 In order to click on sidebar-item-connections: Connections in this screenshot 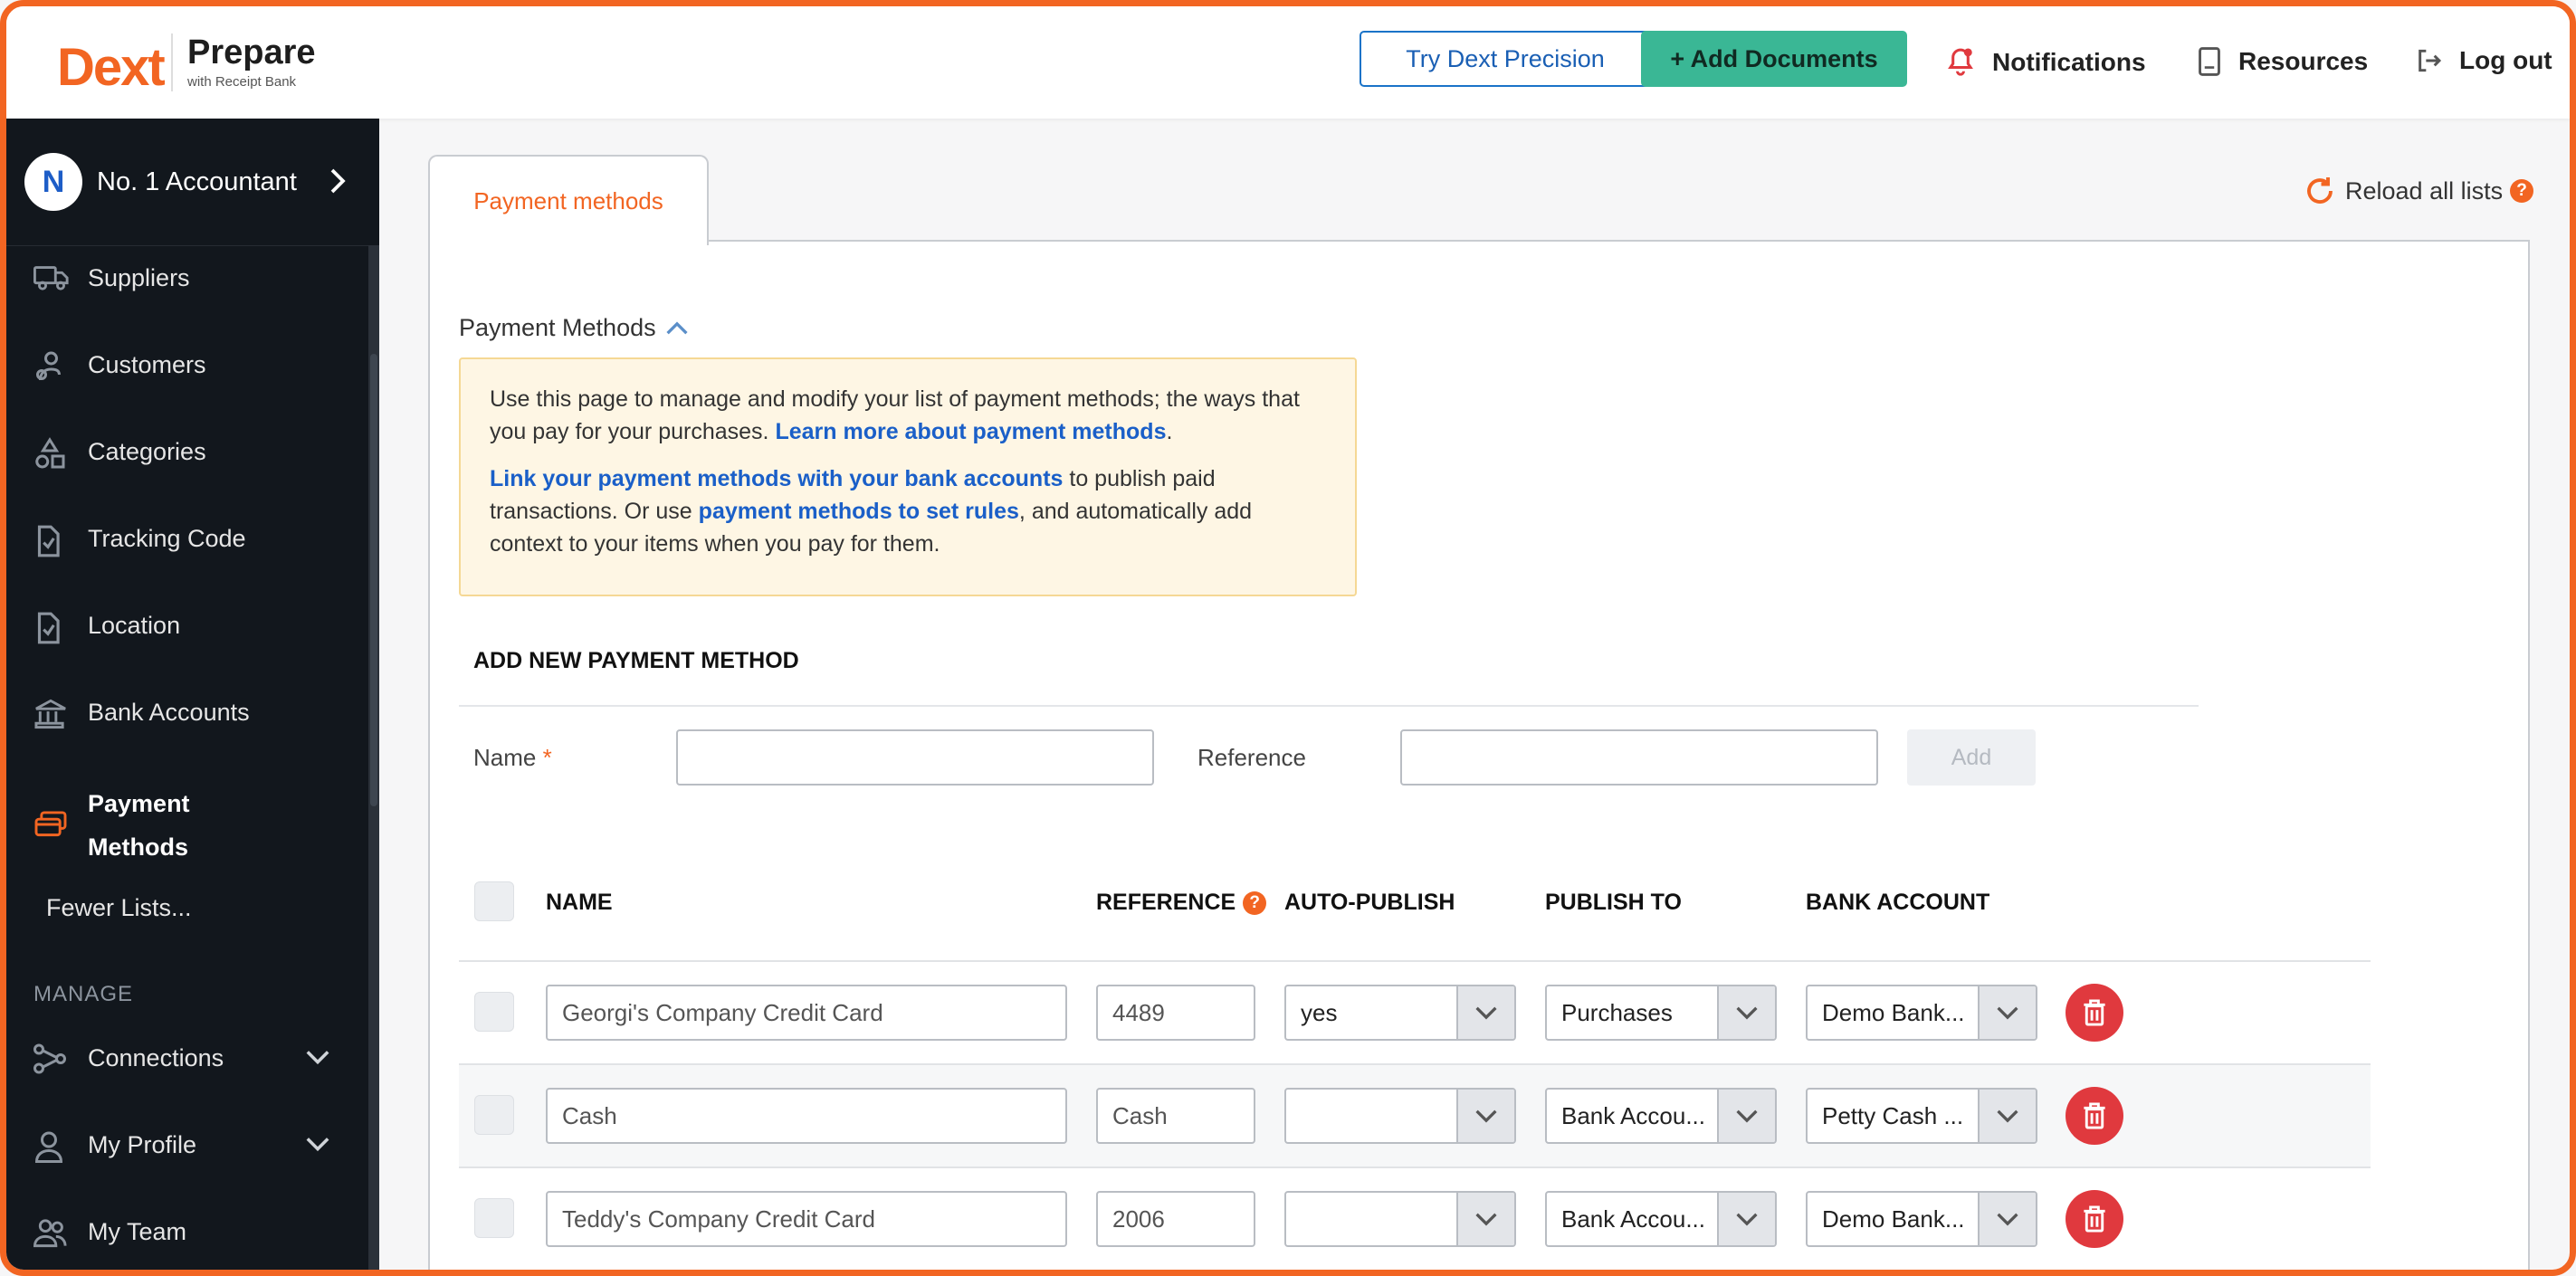, I will do `click(187, 1058)`.